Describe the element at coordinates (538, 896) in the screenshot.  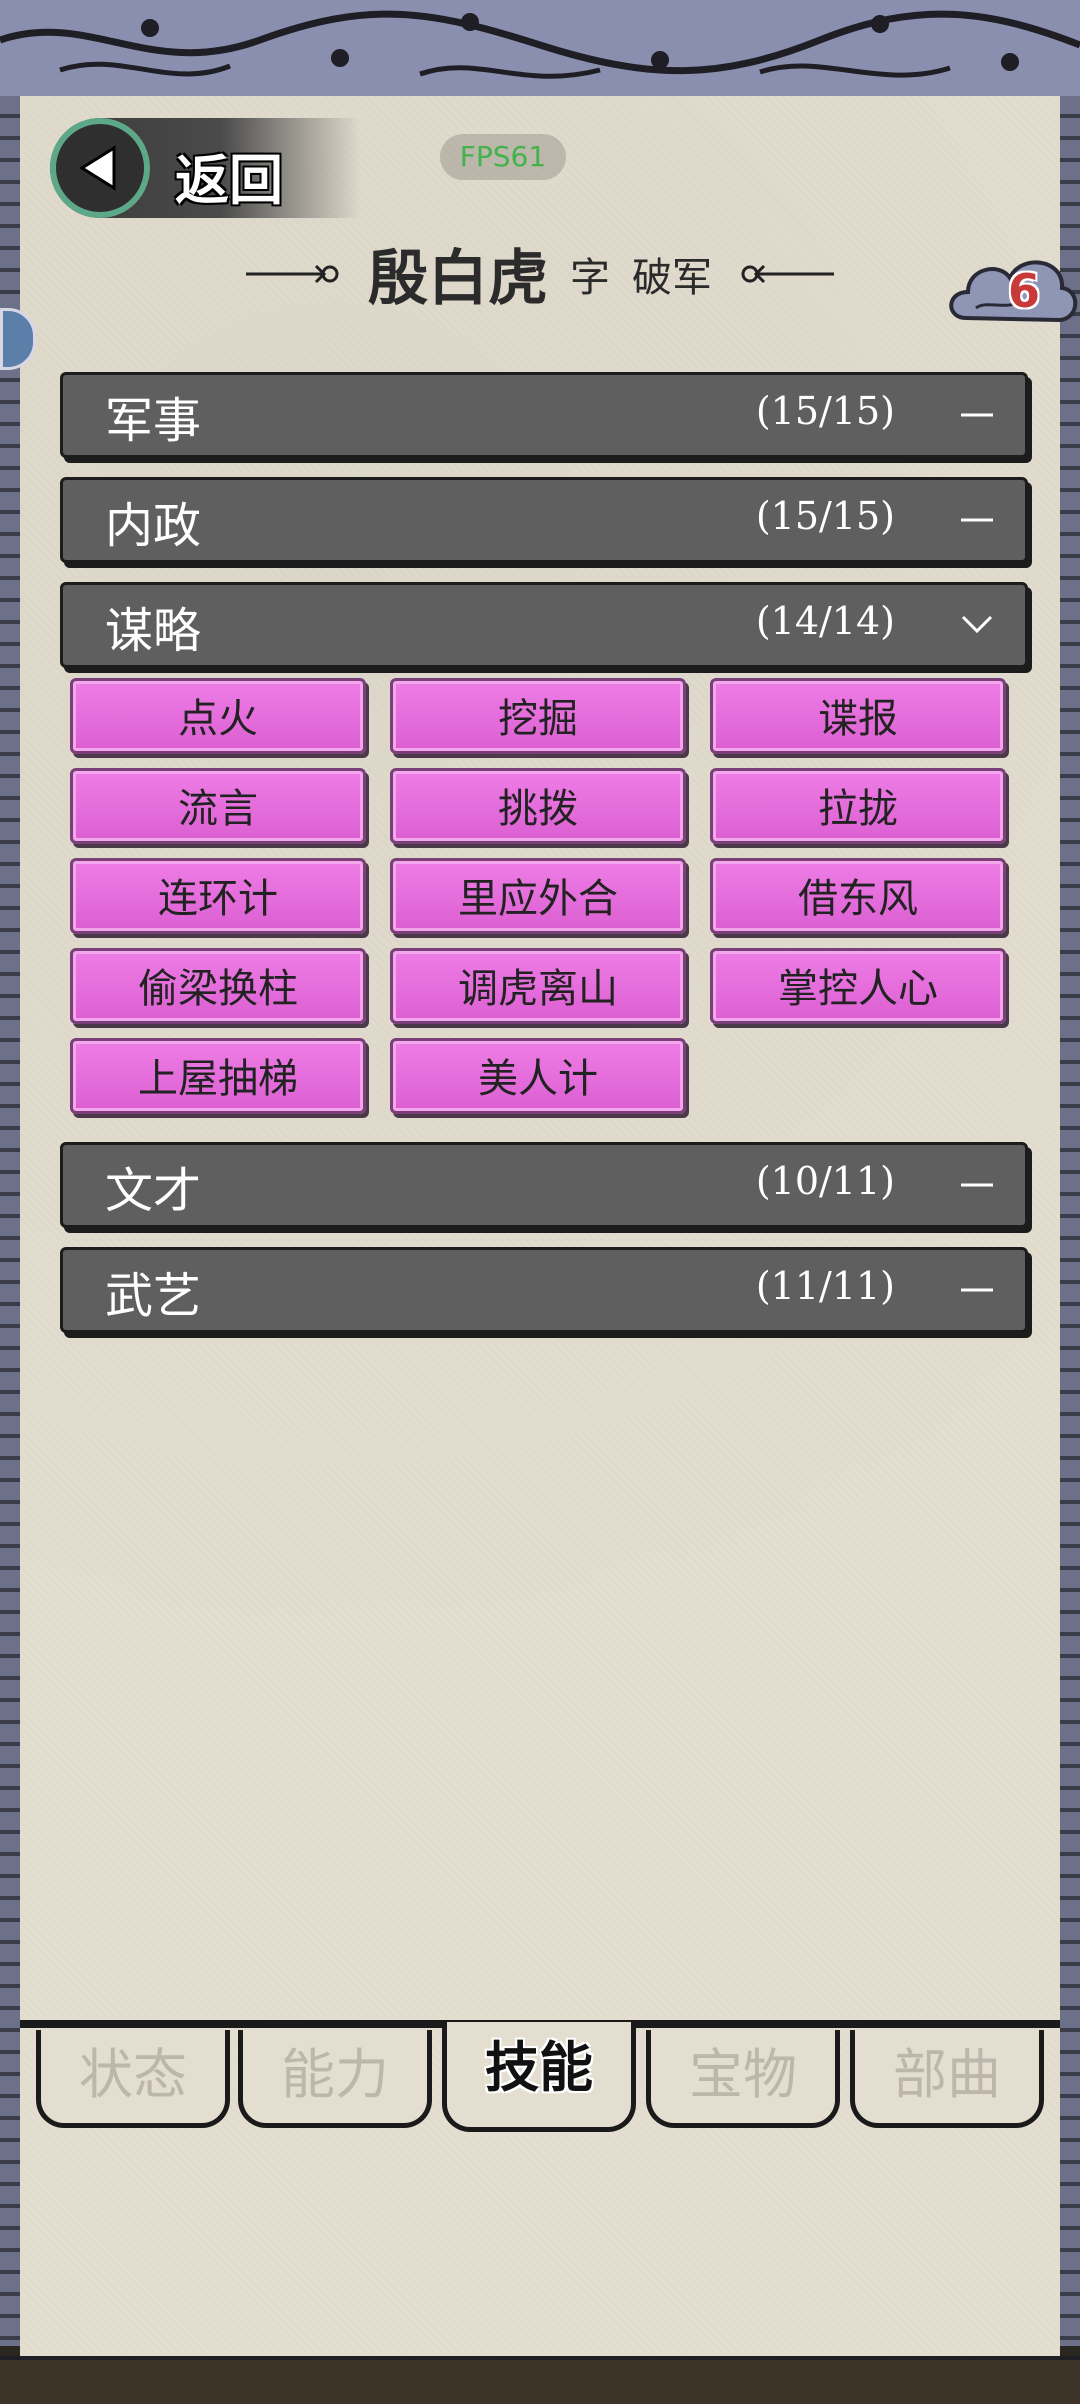
I see `skill-button: 里应外合` at that location.